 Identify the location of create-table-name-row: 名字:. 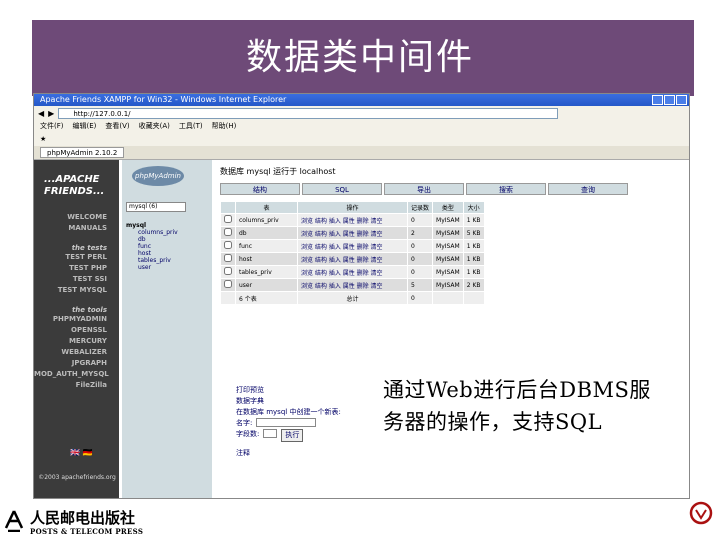
(288, 423).